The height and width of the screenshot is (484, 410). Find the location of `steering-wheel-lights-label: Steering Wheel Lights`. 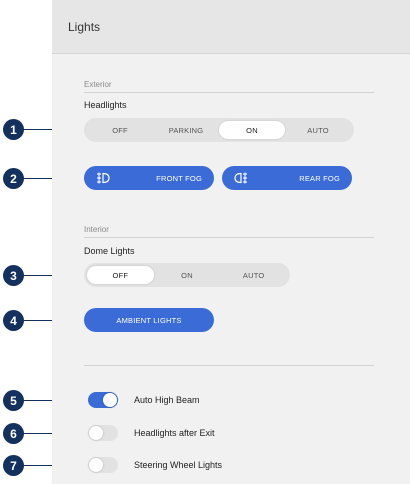

steering-wheel-lights-label: Steering Wheel Lights is located at coordinates (178, 465).